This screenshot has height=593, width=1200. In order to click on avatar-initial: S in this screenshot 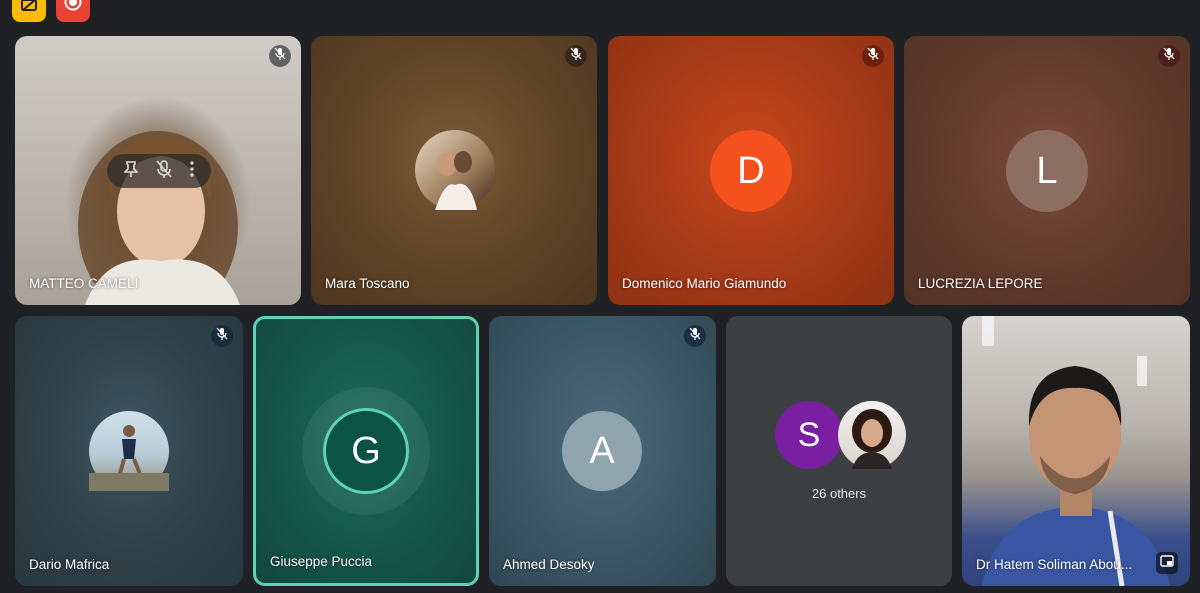, I will do `click(809, 434)`.